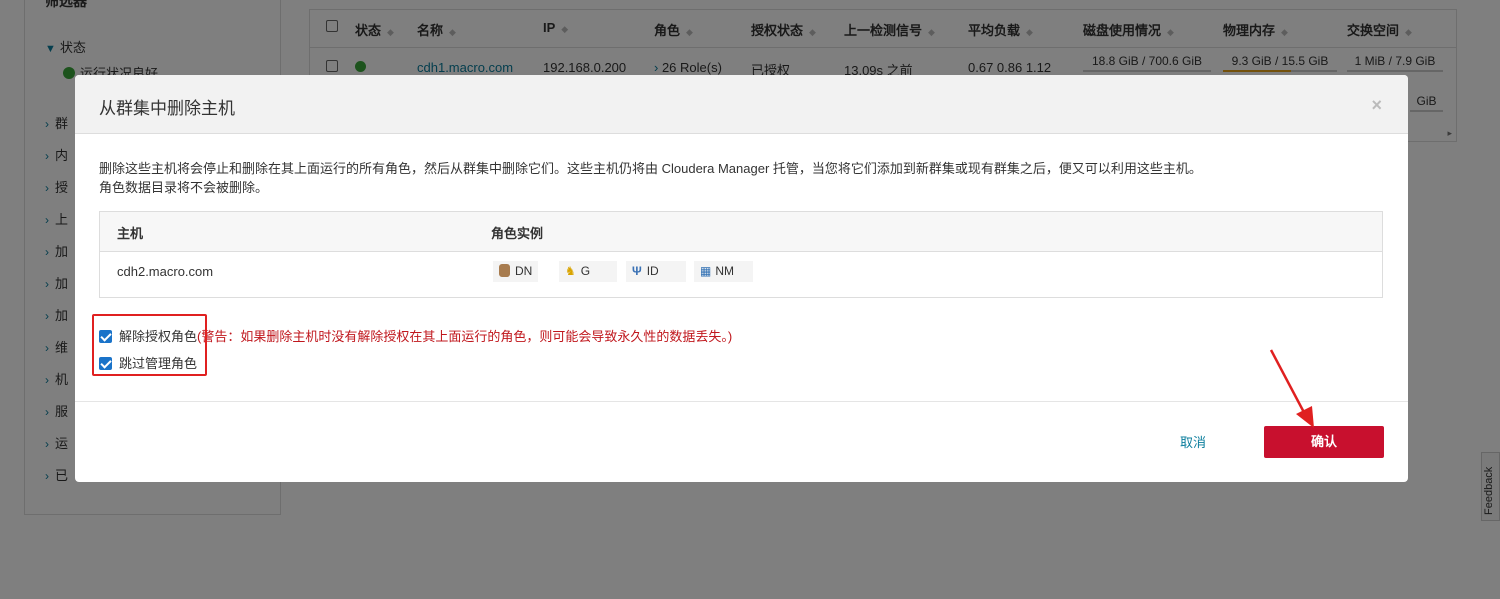  I want to click on col-role-instances: 角色实例, so click(517, 233).